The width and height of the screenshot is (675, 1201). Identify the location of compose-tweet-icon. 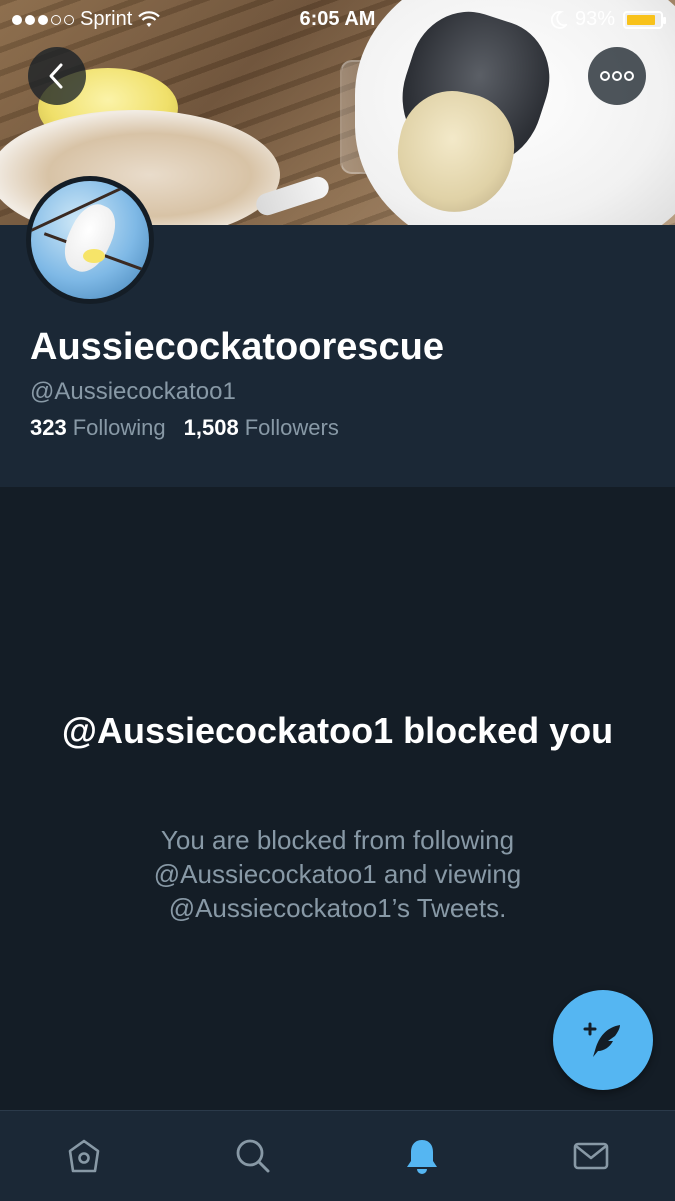
(601, 1039).